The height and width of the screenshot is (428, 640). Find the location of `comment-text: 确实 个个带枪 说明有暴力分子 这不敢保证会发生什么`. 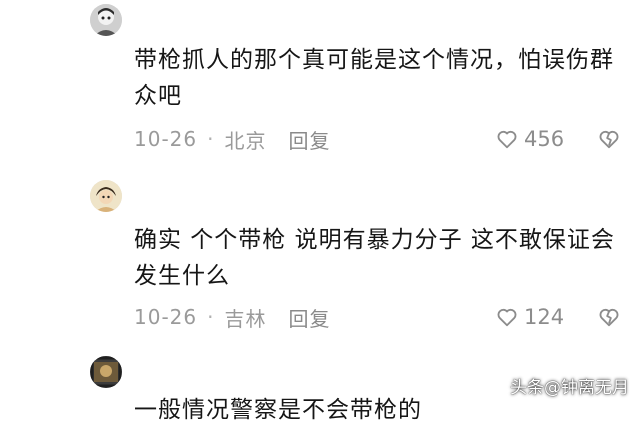

comment-text: 确实 个个带枪 说明有暴力分子 这不敢保证会发生什么 is located at coordinates (374, 258).